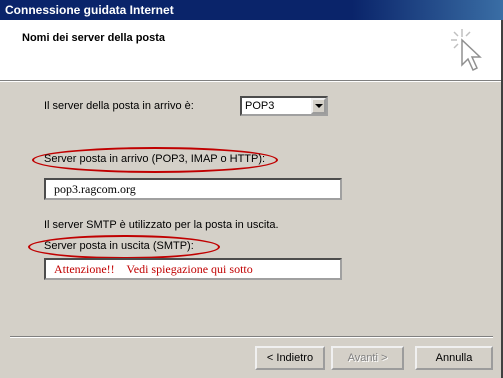  Describe the element at coordinates (119, 106) in the screenshot. I see `incoming-type-label: Il server della posta in arrivo è:` at that location.